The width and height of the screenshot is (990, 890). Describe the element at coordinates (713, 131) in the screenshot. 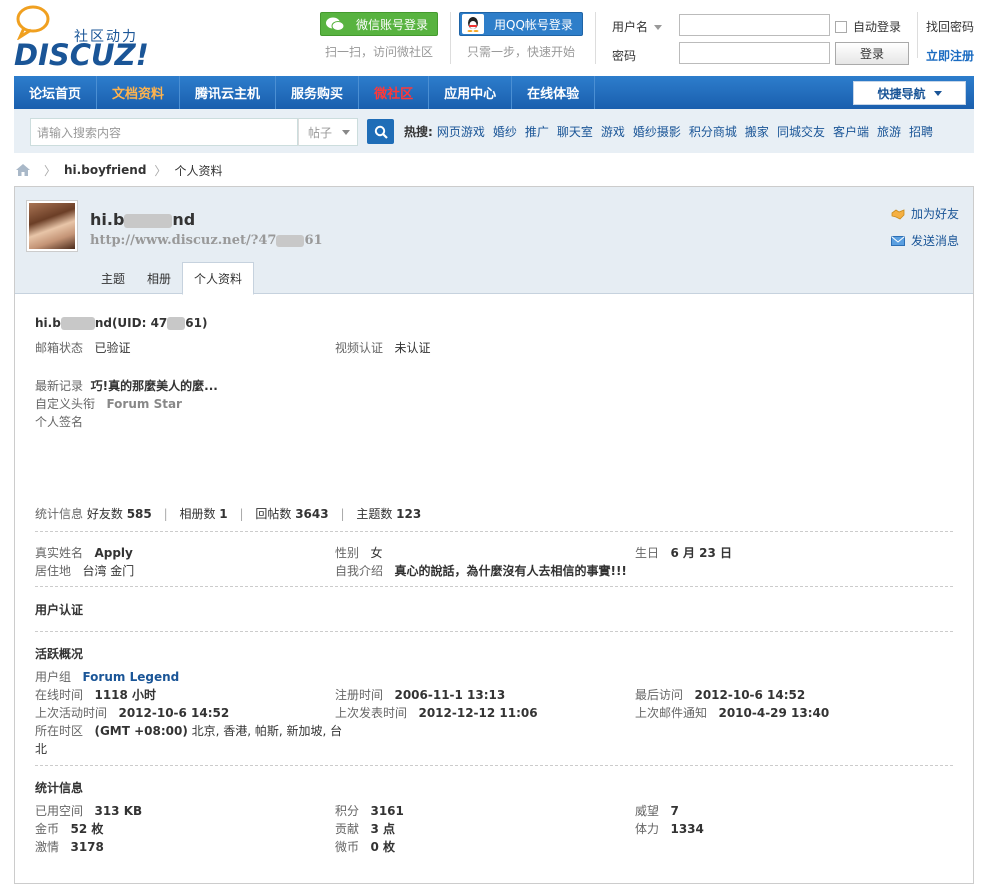

I see `hot-search-item: 积分商城` at that location.